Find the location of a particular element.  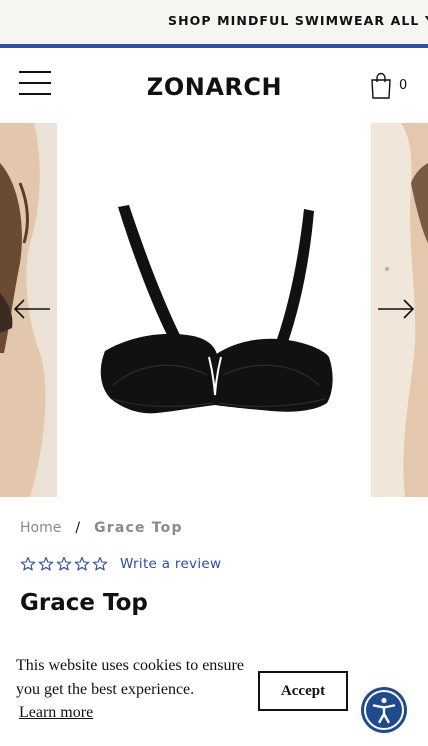

breadcrumb: Home / Grace Top is located at coordinates (101, 528).